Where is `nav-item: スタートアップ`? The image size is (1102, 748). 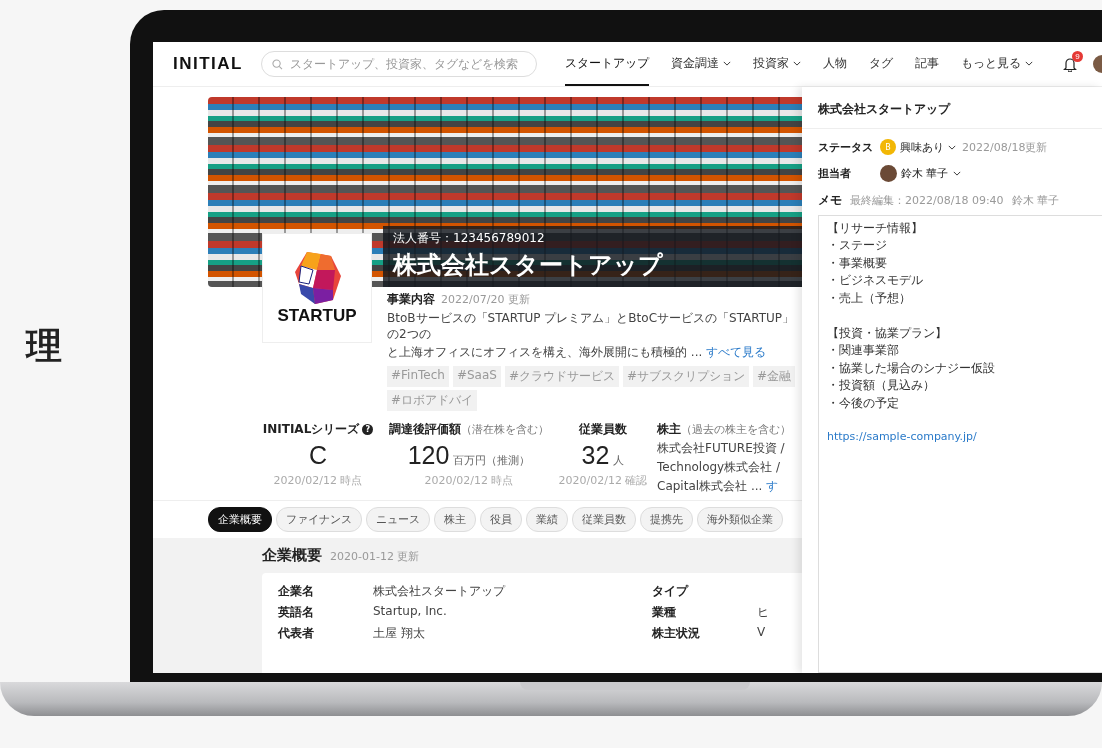
nav-item: スタートアップ is located at coordinates (607, 64).